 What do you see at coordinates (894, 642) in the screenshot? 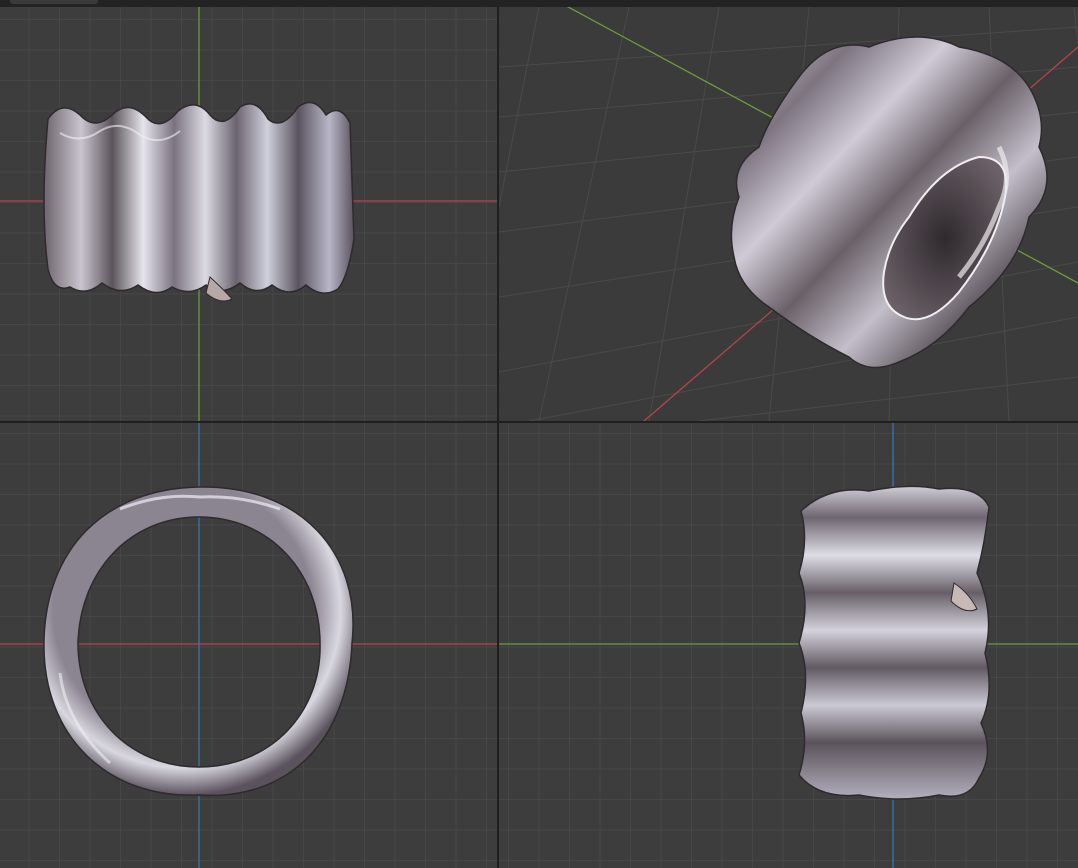
I see `ring-mesh-side` at bounding box center [894, 642].